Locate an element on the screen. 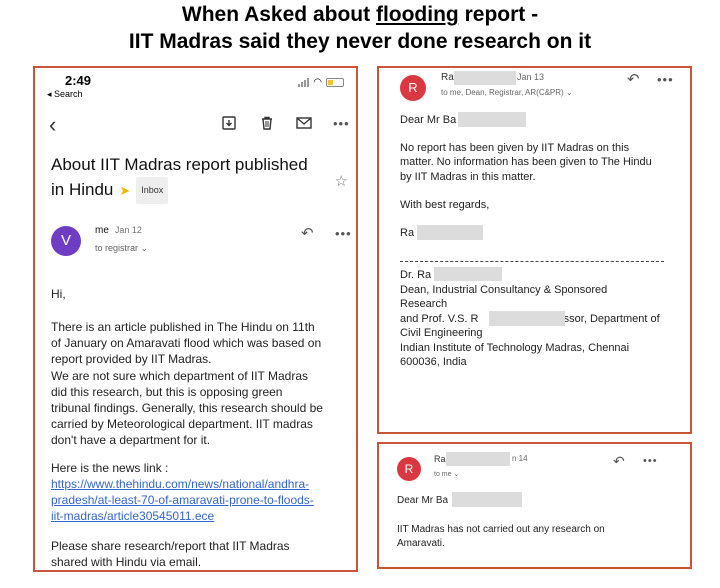  trash-icon is located at coordinates (267, 124).